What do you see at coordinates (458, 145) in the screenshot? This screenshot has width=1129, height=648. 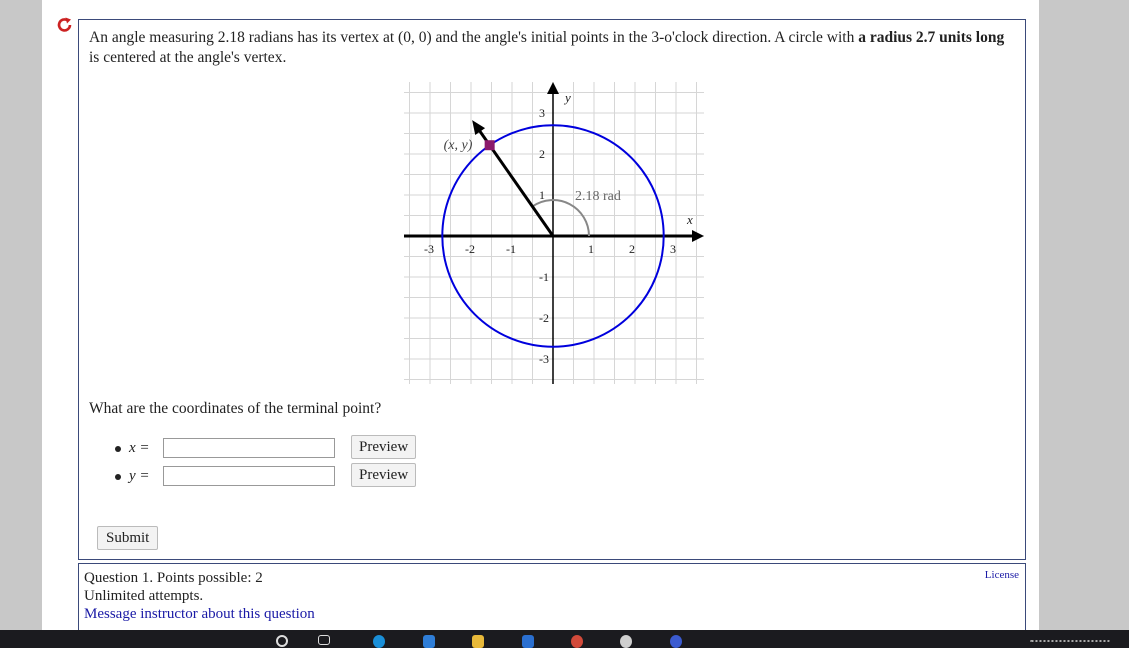 I see `point-label: (x, y)` at bounding box center [458, 145].